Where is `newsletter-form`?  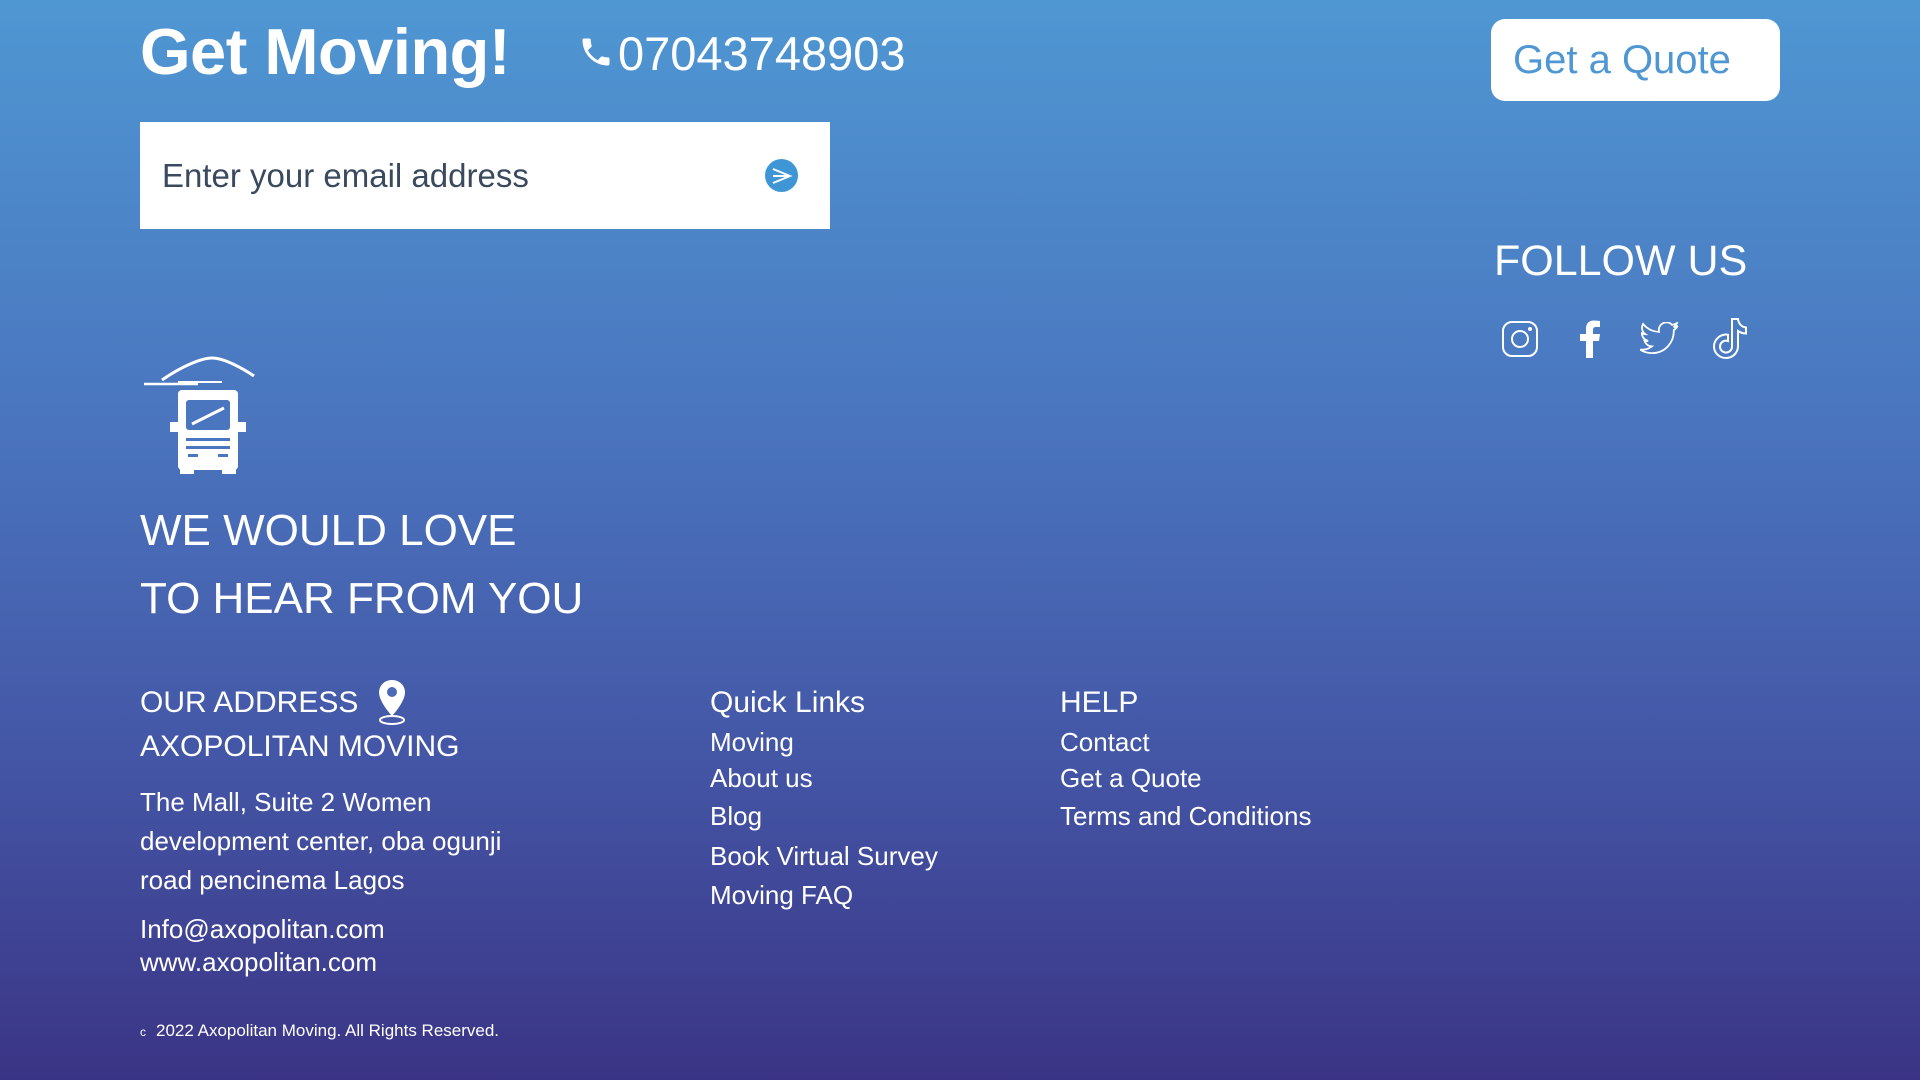
newsletter-form is located at coordinates (485, 175).